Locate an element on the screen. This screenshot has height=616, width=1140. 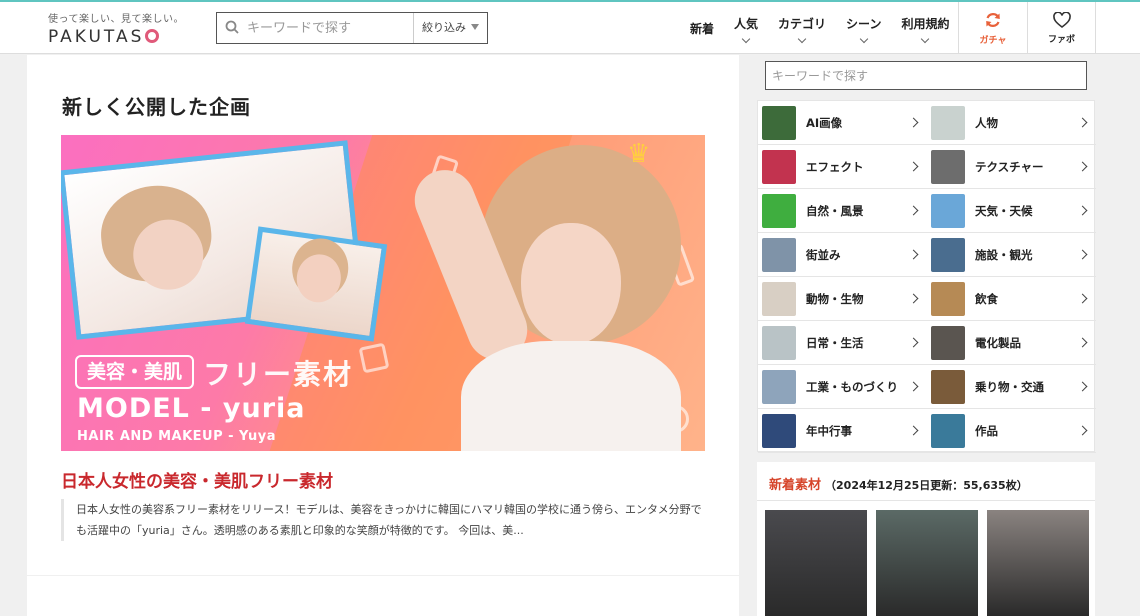
category-item: 街並み is located at coordinates (842, 255).